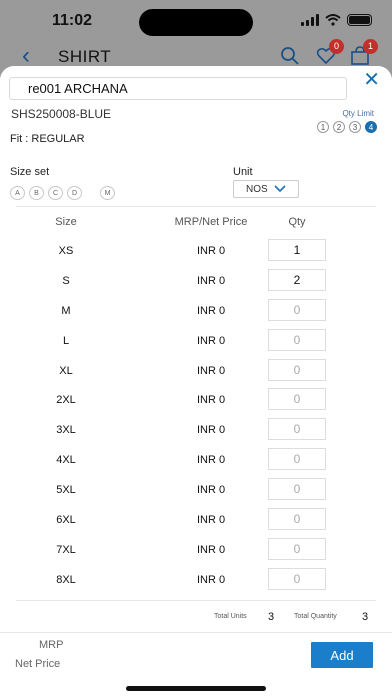 Image resolution: width=392 pixels, height=697 pixels. I want to click on size-set-chip: A, so click(17, 193).